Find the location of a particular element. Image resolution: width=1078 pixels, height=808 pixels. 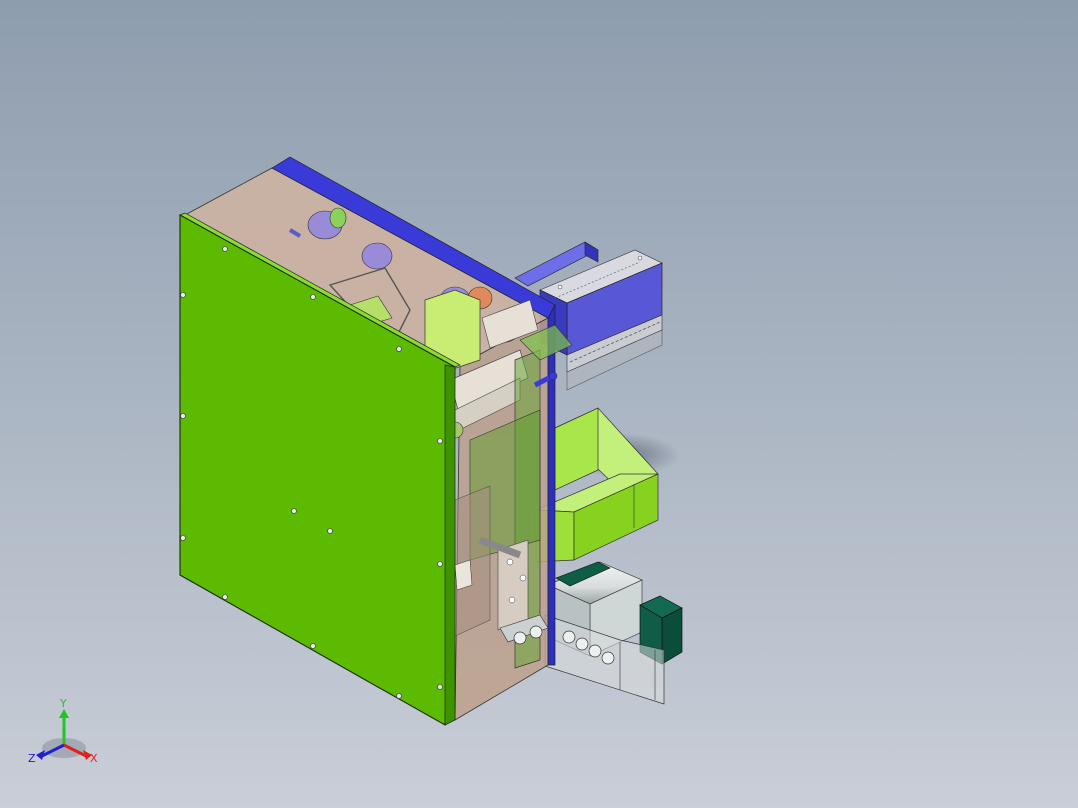

x-axis-label: X is located at coordinates (94, 758).